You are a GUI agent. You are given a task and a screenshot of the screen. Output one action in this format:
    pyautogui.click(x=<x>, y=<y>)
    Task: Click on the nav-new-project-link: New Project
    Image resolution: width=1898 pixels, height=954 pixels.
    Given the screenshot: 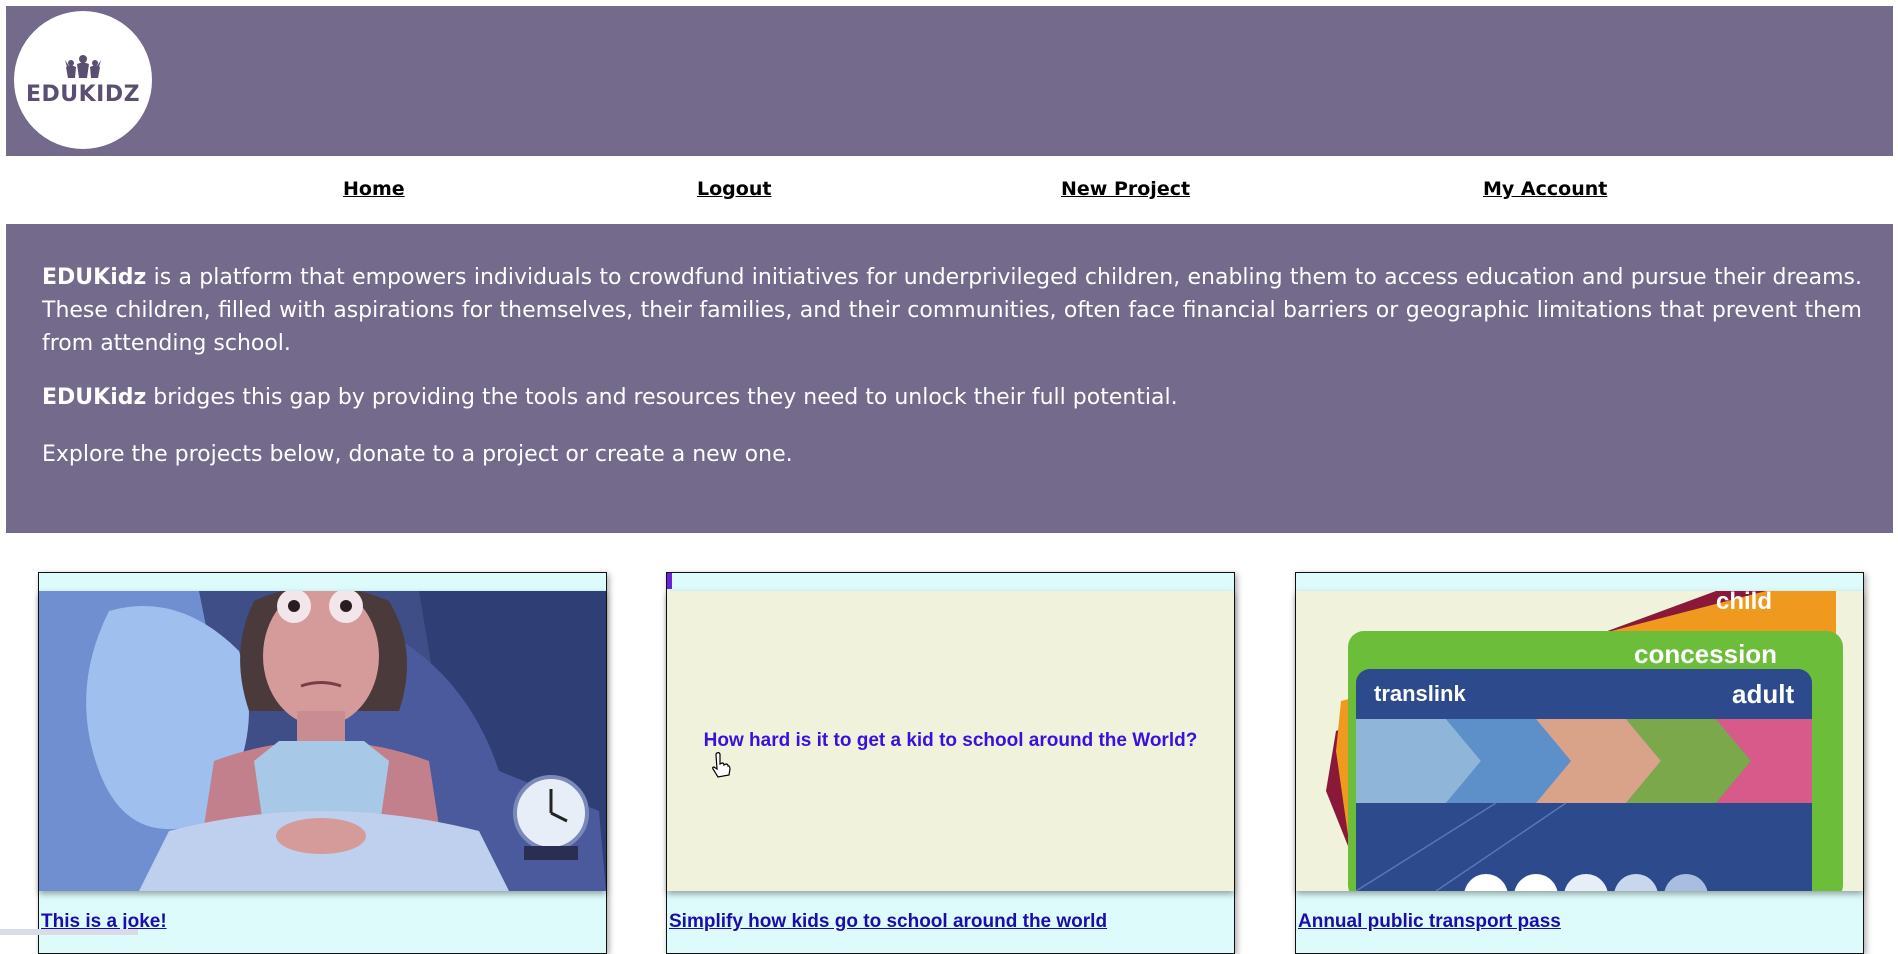 What is the action you would take?
    pyautogui.click(x=1125, y=189)
    